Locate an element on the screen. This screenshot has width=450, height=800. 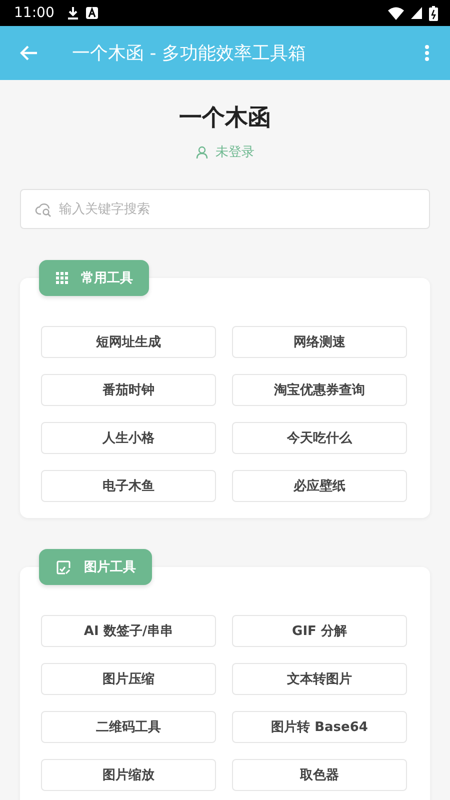
page-title: 一个木函 is located at coordinates (225, 118).